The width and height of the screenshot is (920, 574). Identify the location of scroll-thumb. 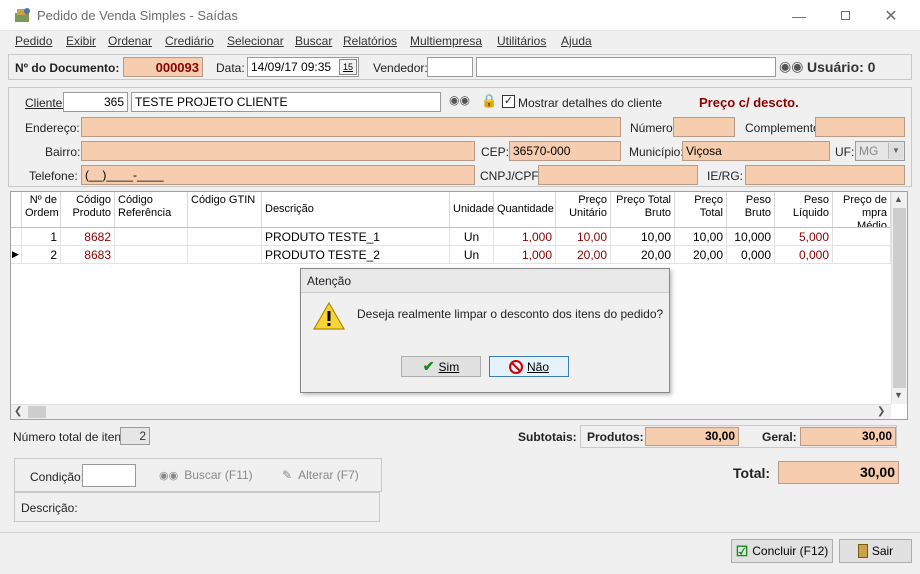
(899, 298).